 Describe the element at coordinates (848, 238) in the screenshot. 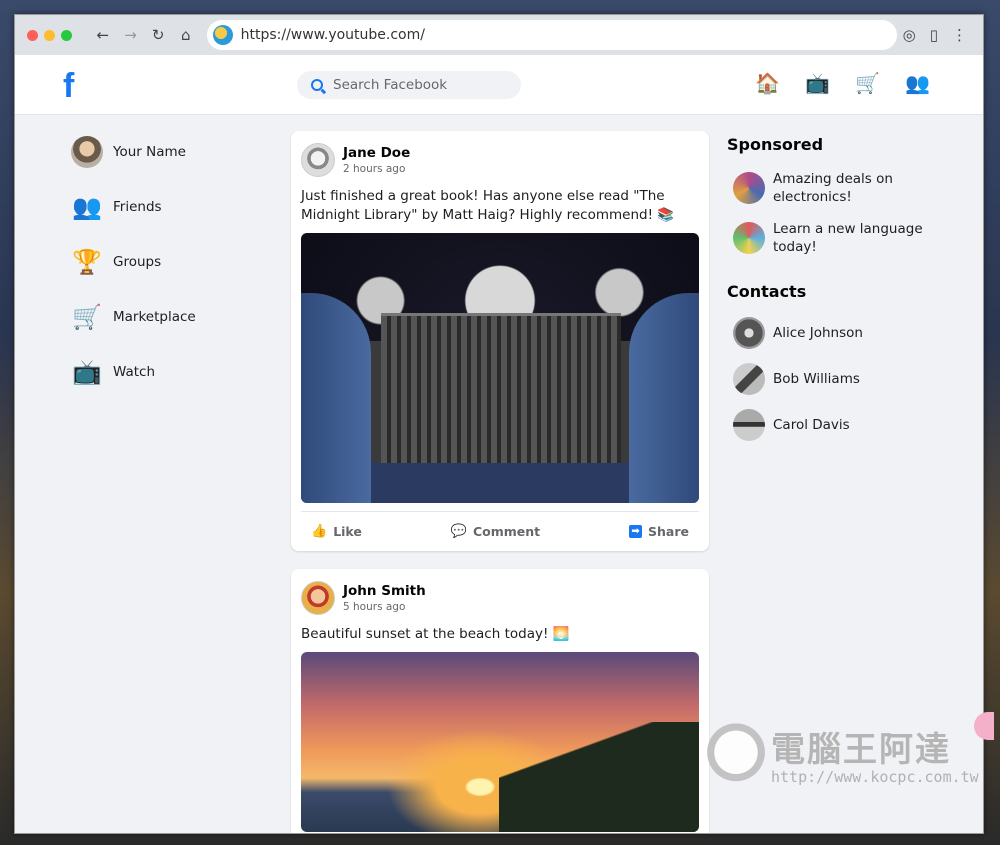

I see `sponsored-text: Learn a new language today!` at that location.